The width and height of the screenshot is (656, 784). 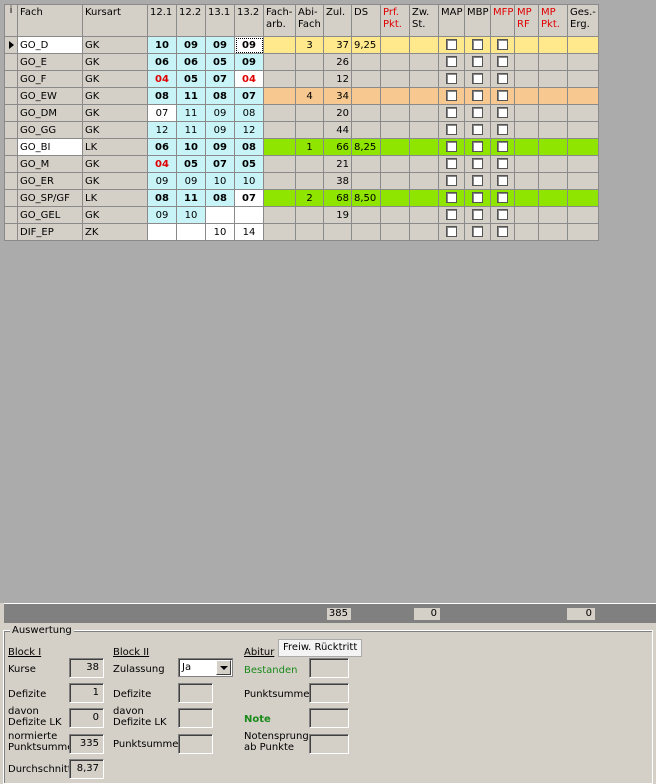 I want to click on cell-fach: GO_SP/GF, so click(x=50, y=198).